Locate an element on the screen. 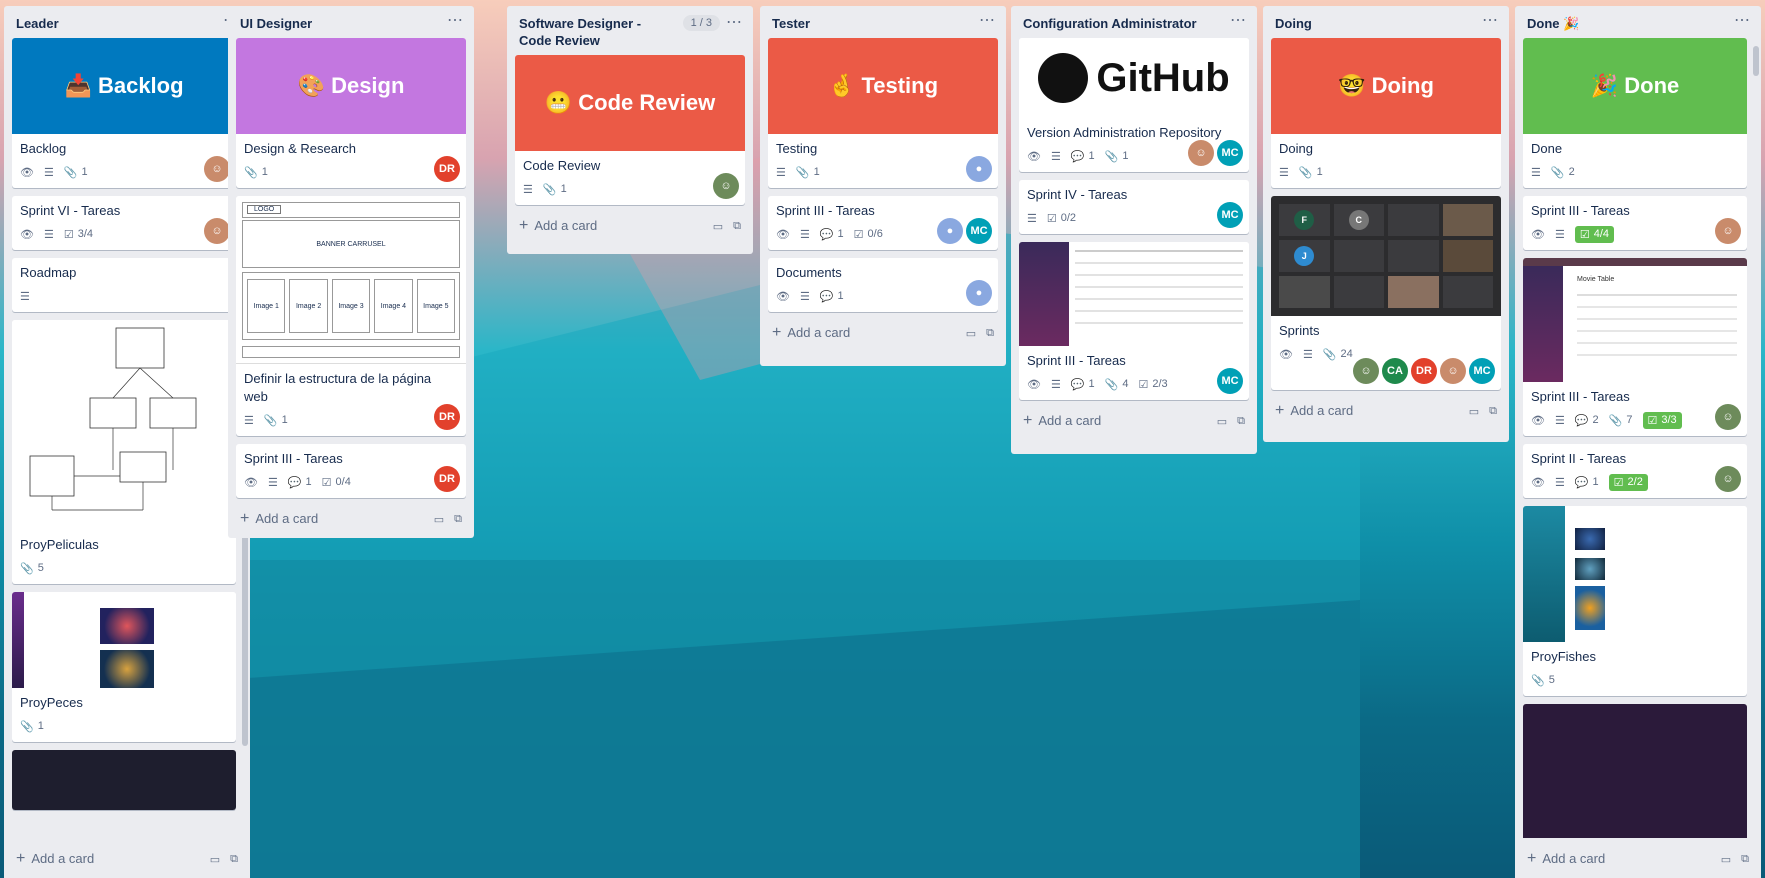  list-title: Software Designer - Code Review is located at coordinates (589, 32).